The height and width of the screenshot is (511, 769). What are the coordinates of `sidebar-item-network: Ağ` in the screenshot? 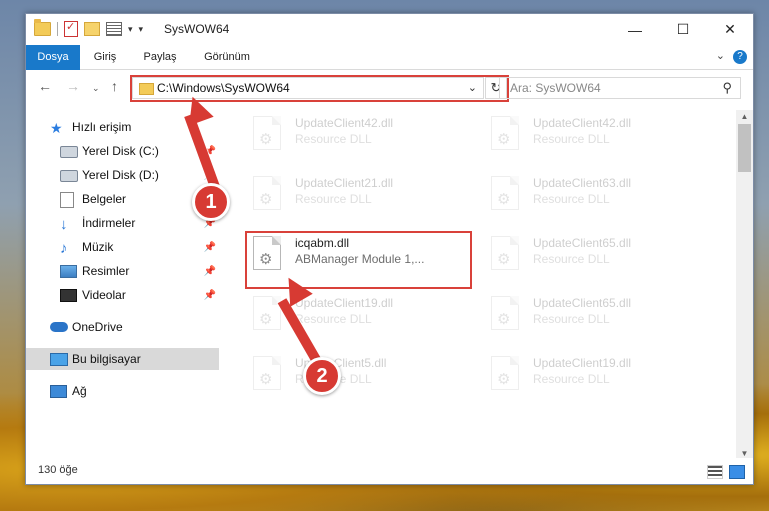 It's located at (122, 391).